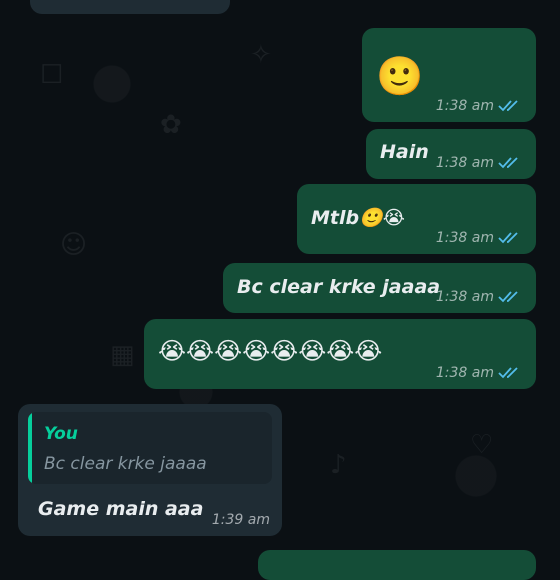 Image resolution: width=560 pixels, height=580 pixels. Describe the element at coordinates (358, 218) in the screenshot. I see `message-text: Mtlb🙂😭` at that location.